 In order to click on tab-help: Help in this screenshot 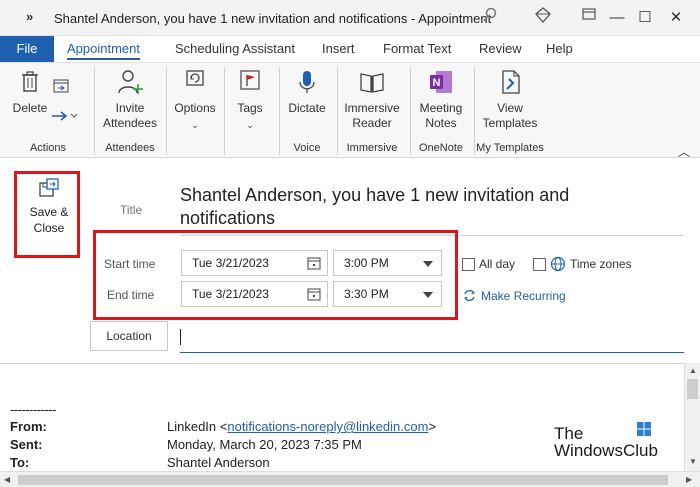, I will do `click(559, 49)`.